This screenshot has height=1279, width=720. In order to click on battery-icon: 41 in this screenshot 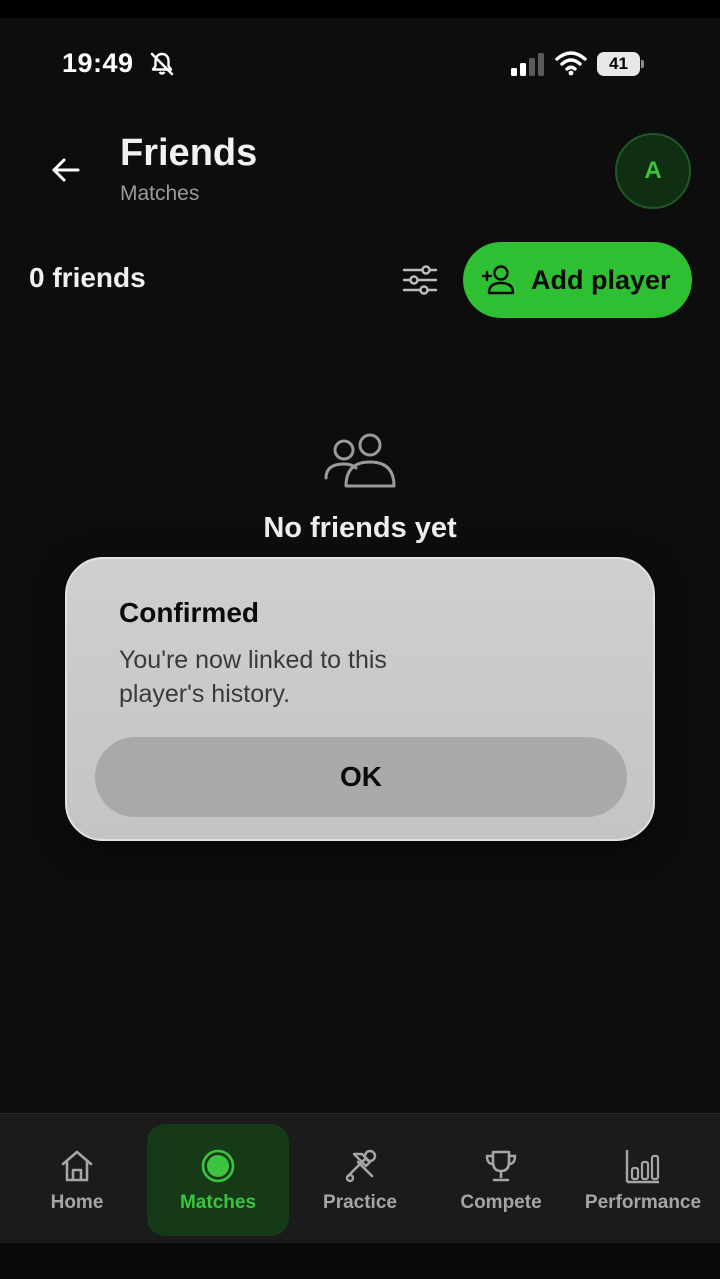, I will do `click(621, 64)`.